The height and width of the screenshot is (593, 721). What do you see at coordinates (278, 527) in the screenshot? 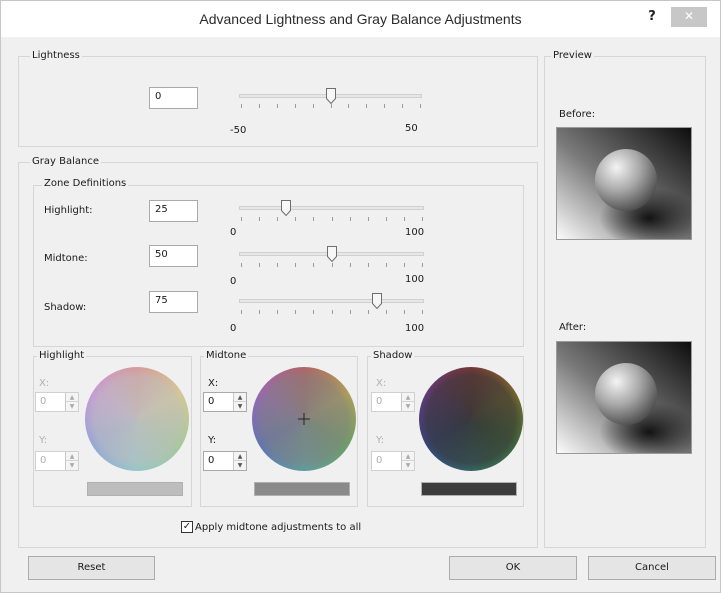
I see `apply-midtone-label: Apply midtone adjustments to all` at bounding box center [278, 527].